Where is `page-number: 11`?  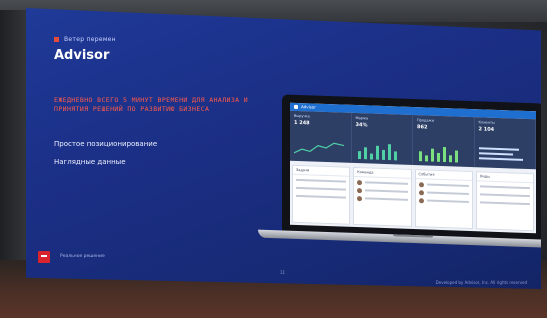 page-number: 11 is located at coordinates (283, 272).